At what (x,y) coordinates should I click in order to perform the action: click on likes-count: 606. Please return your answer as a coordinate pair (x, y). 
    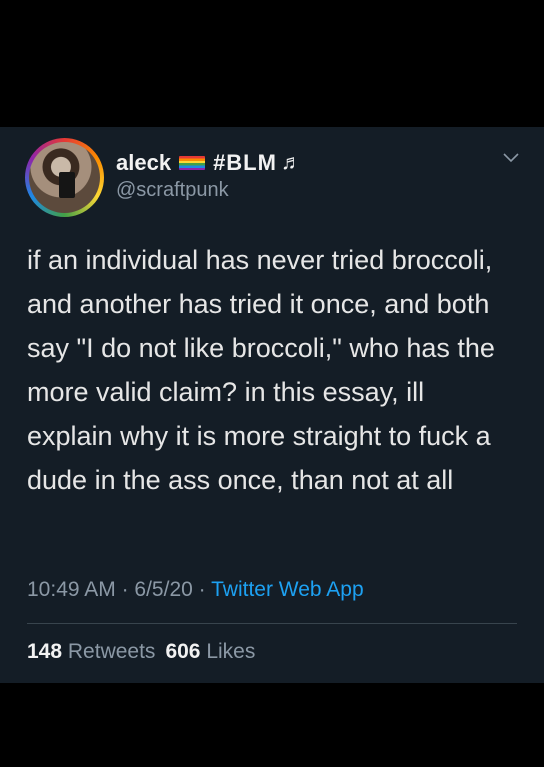
    Looking at the image, I should click on (183, 651).